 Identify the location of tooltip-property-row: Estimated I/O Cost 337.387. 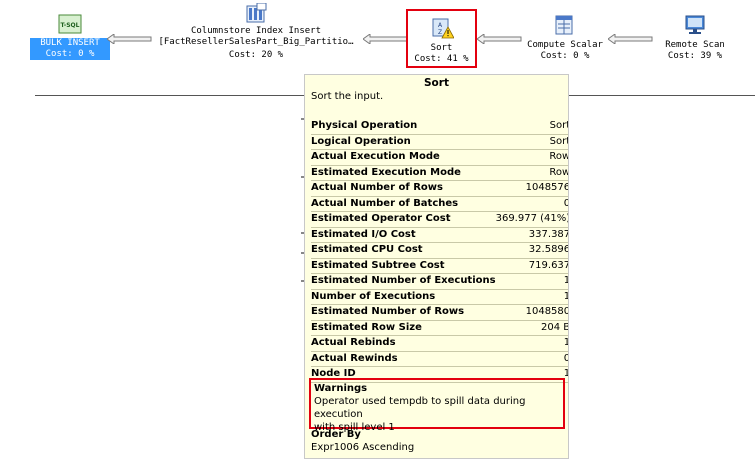
(439, 235).